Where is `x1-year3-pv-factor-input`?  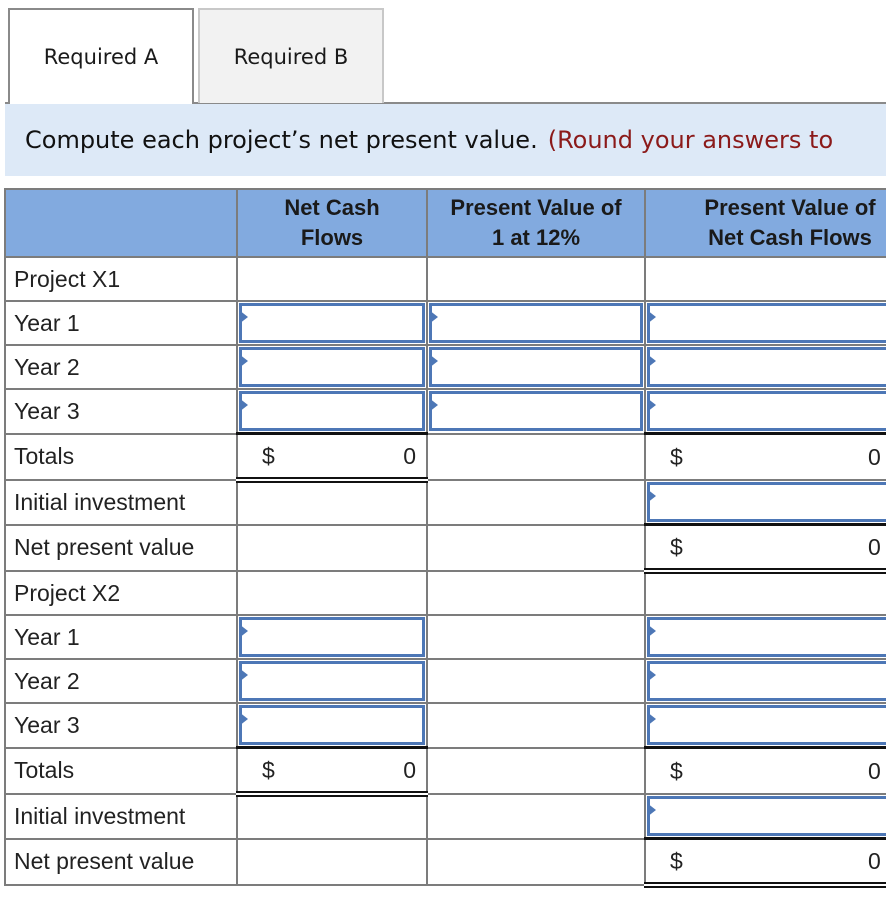
x1-year3-pv-factor-input is located at coordinates (536, 411).